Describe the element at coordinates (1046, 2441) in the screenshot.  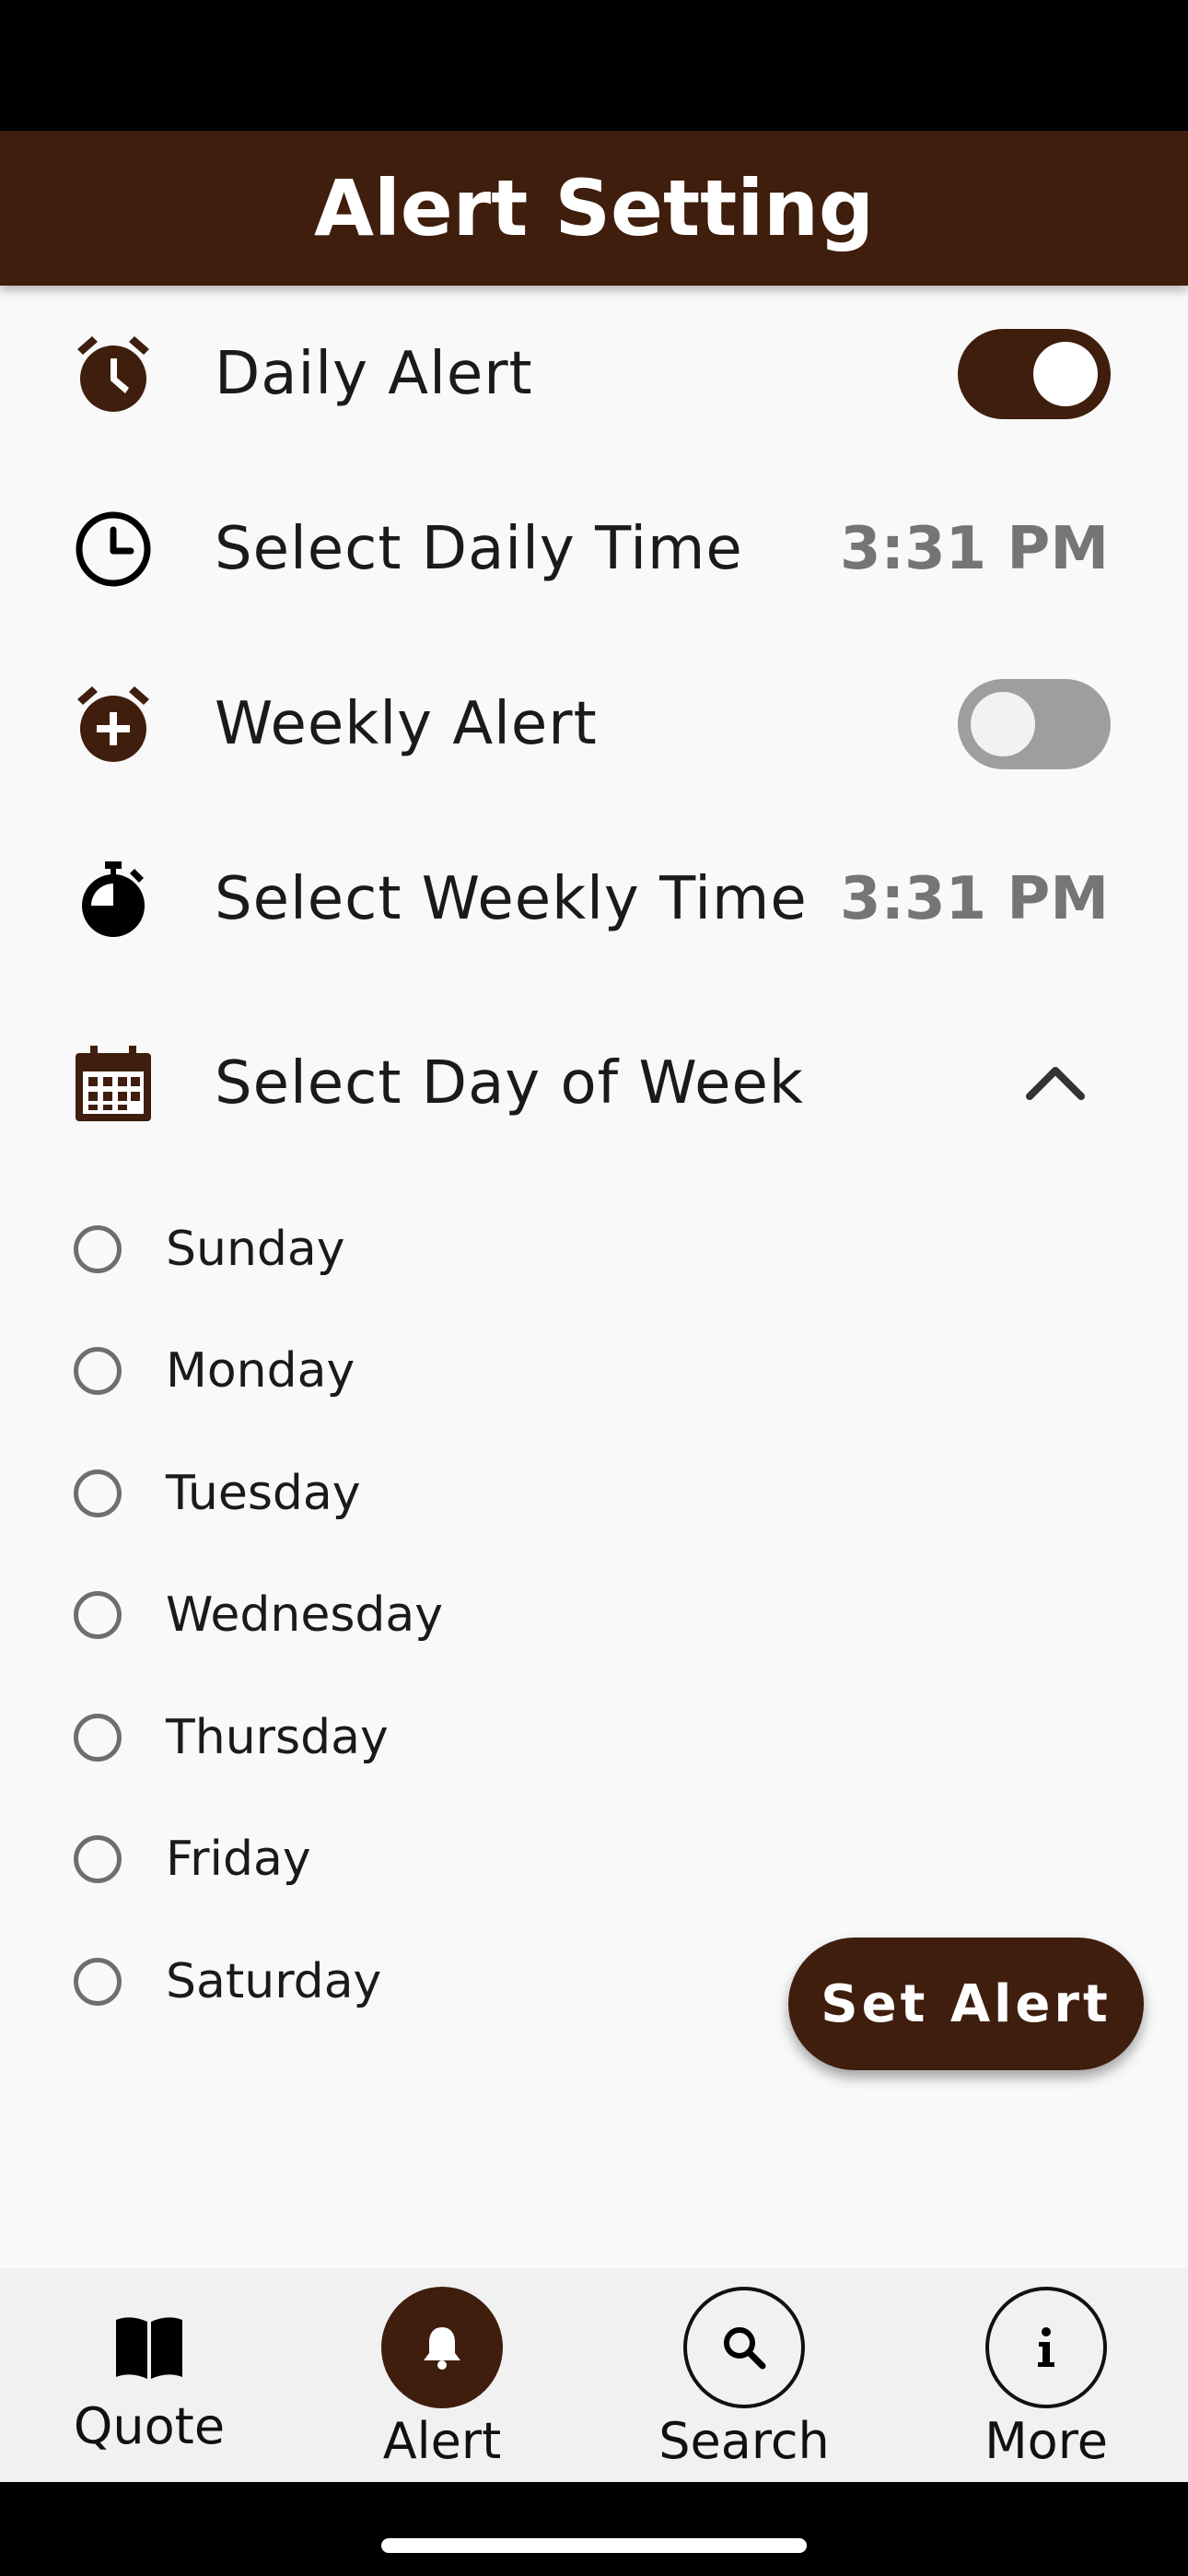
I see `nav-label-more: More` at that location.